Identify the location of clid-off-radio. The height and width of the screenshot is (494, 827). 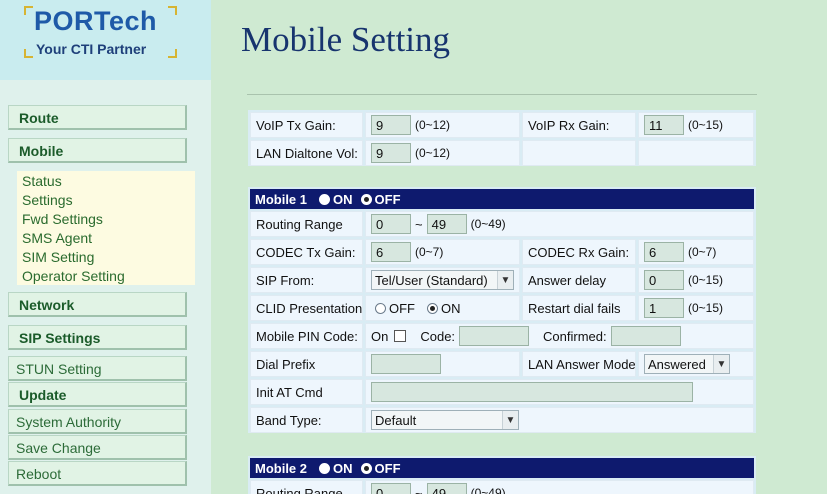
(380, 308).